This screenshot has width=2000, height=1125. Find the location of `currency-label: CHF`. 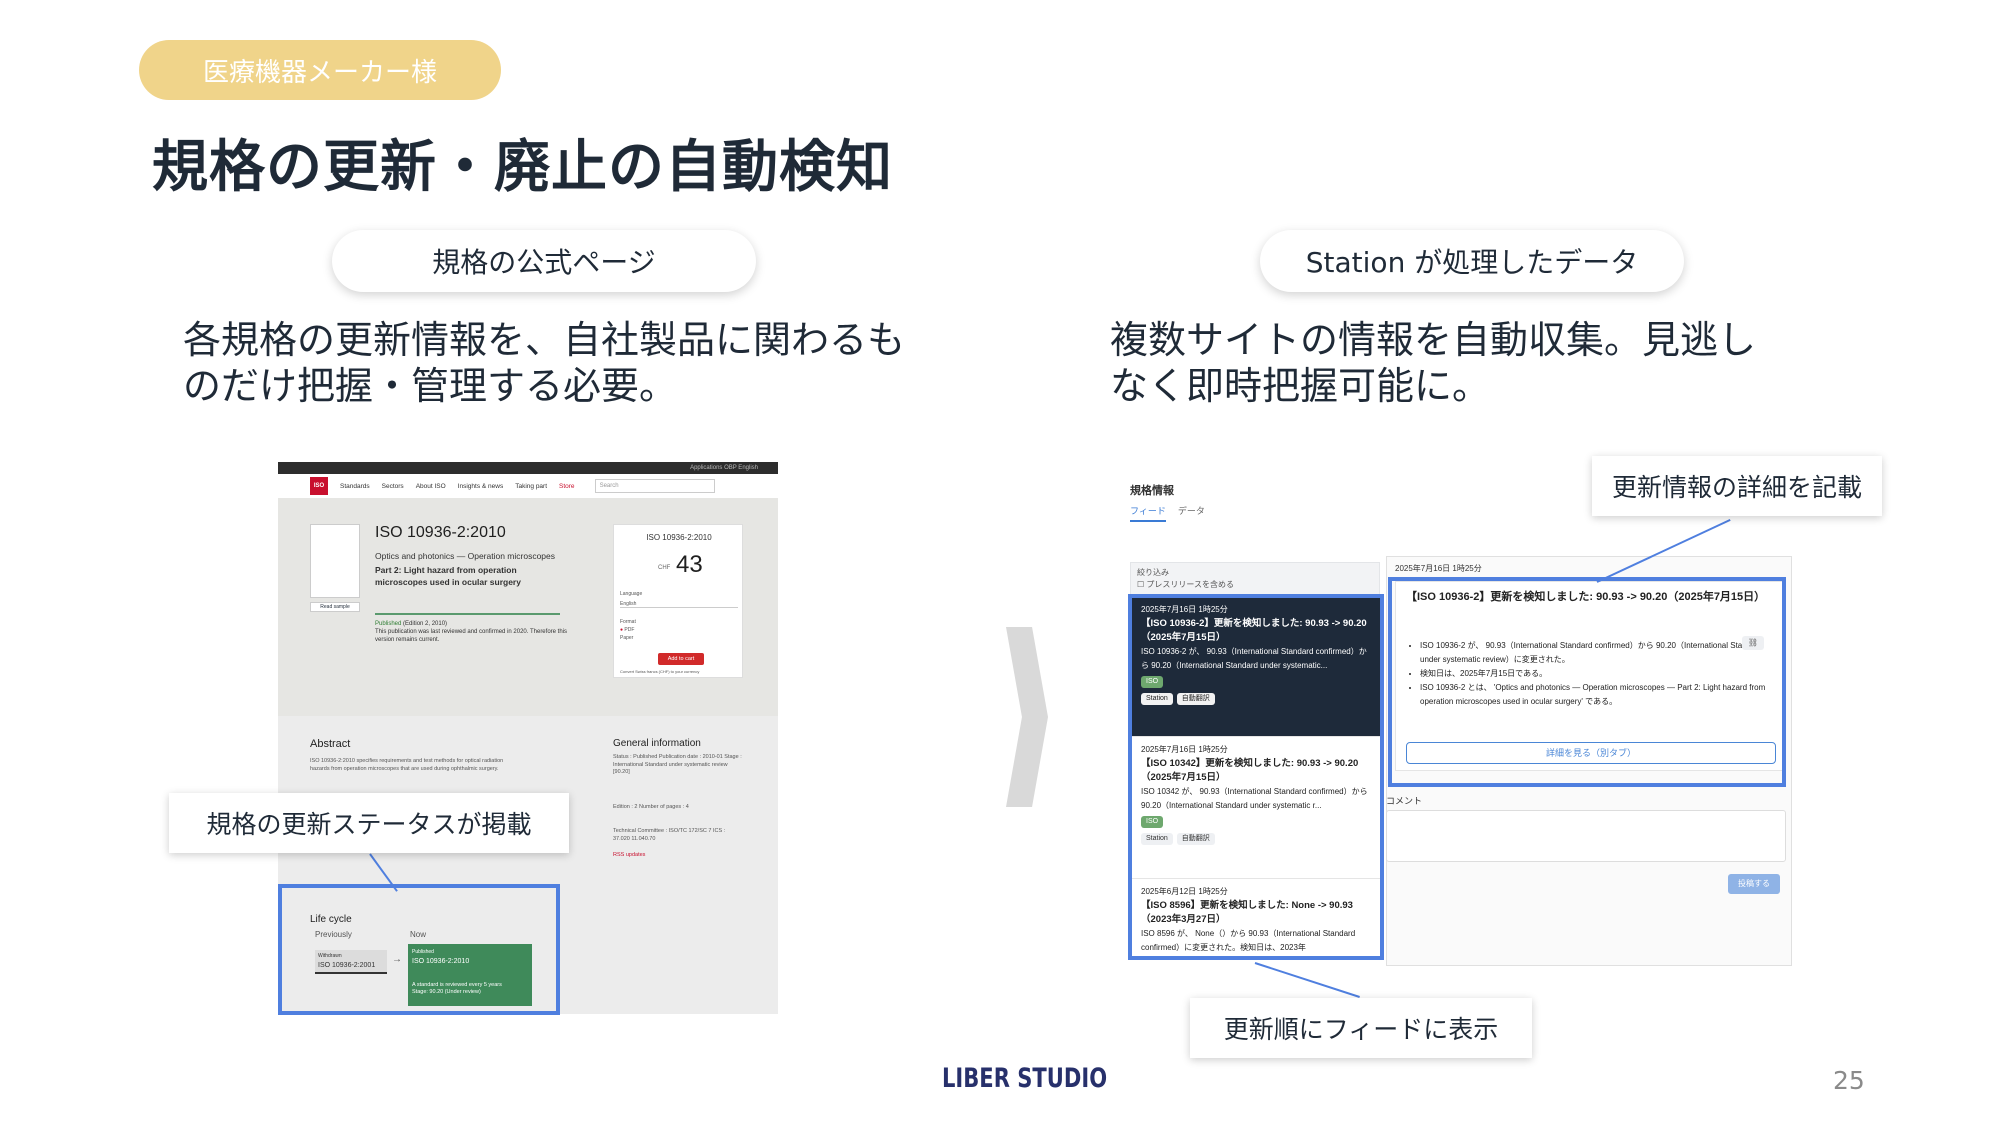

currency-label: CHF is located at coordinates (664, 568).